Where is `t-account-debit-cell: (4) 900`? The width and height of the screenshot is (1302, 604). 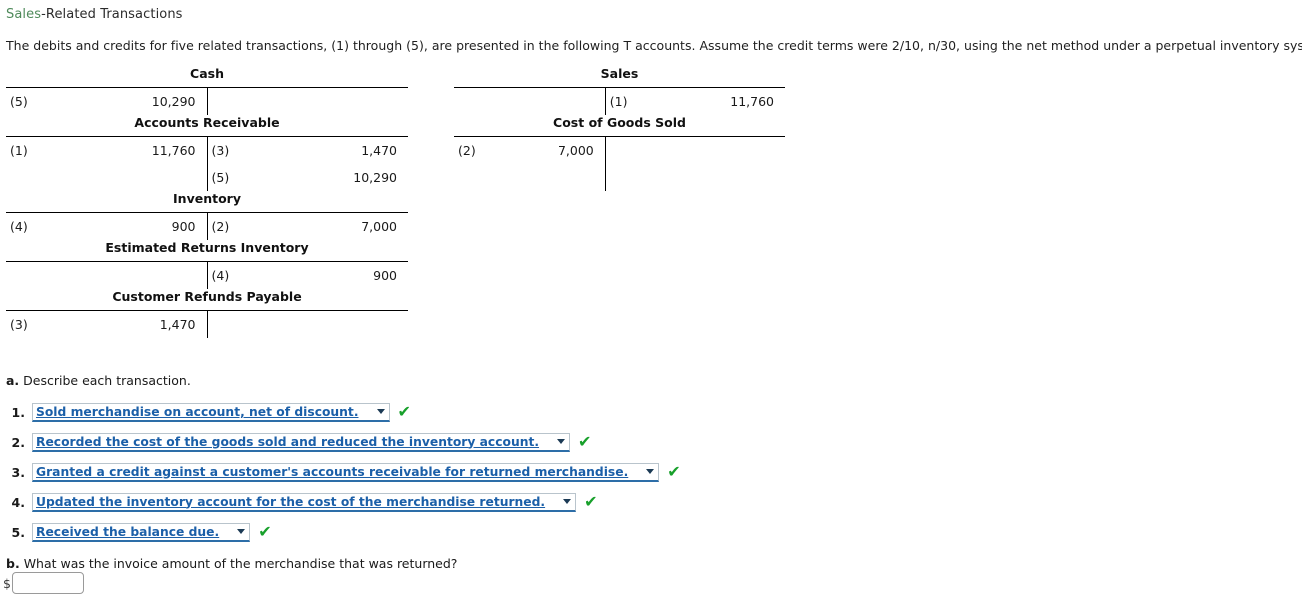 t-account-debit-cell: (4) 900 is located at coordinates (106, 227).